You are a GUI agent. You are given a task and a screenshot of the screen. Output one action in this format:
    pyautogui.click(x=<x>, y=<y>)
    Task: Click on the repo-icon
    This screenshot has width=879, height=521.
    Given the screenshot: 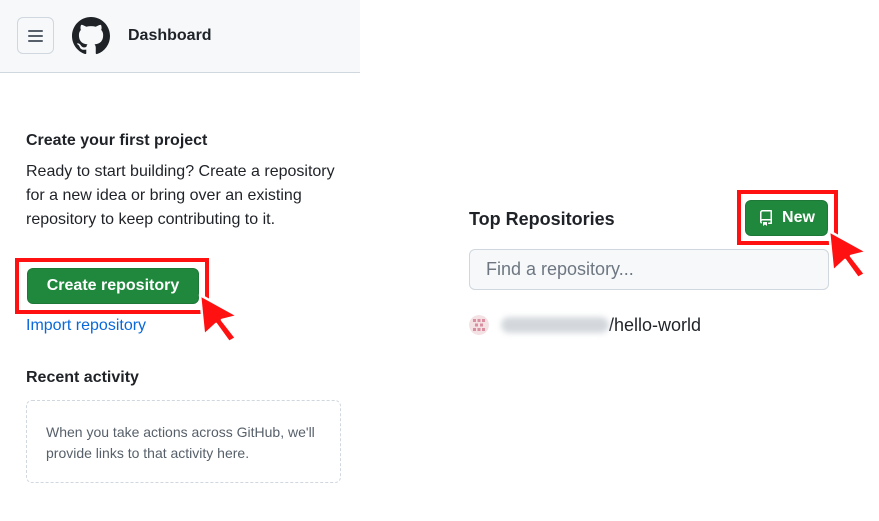 What is the action you would take?
    pyautogui.click(x=766, y=218)
    